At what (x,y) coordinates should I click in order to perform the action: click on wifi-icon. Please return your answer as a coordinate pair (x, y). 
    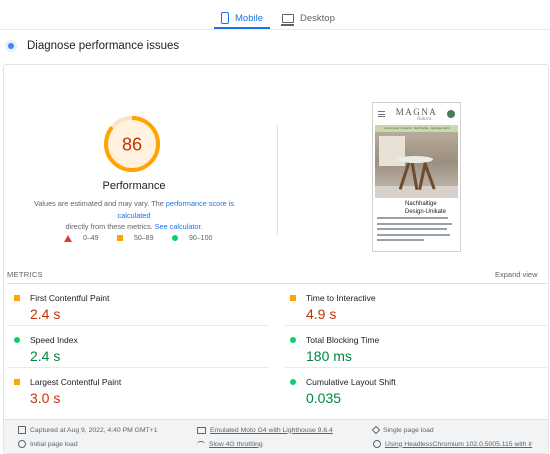
    Looking at the image, I should click on (201, 444).